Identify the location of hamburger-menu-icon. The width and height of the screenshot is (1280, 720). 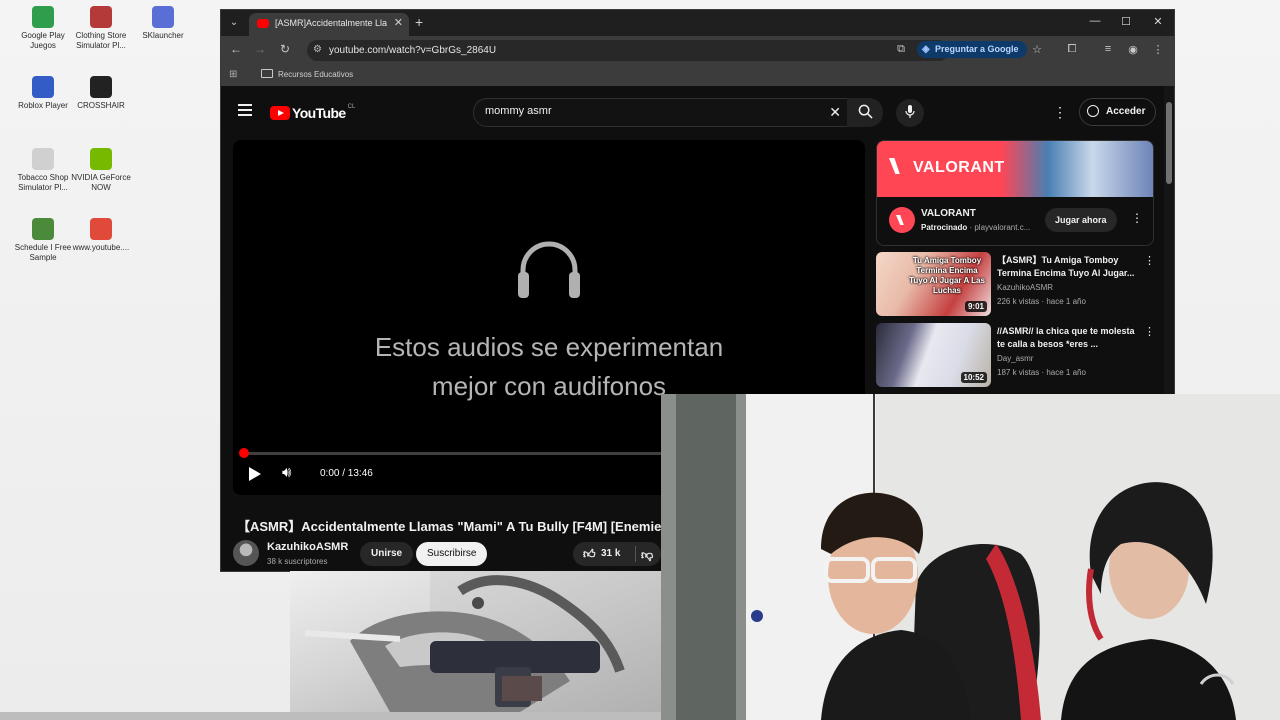
(245, 111).